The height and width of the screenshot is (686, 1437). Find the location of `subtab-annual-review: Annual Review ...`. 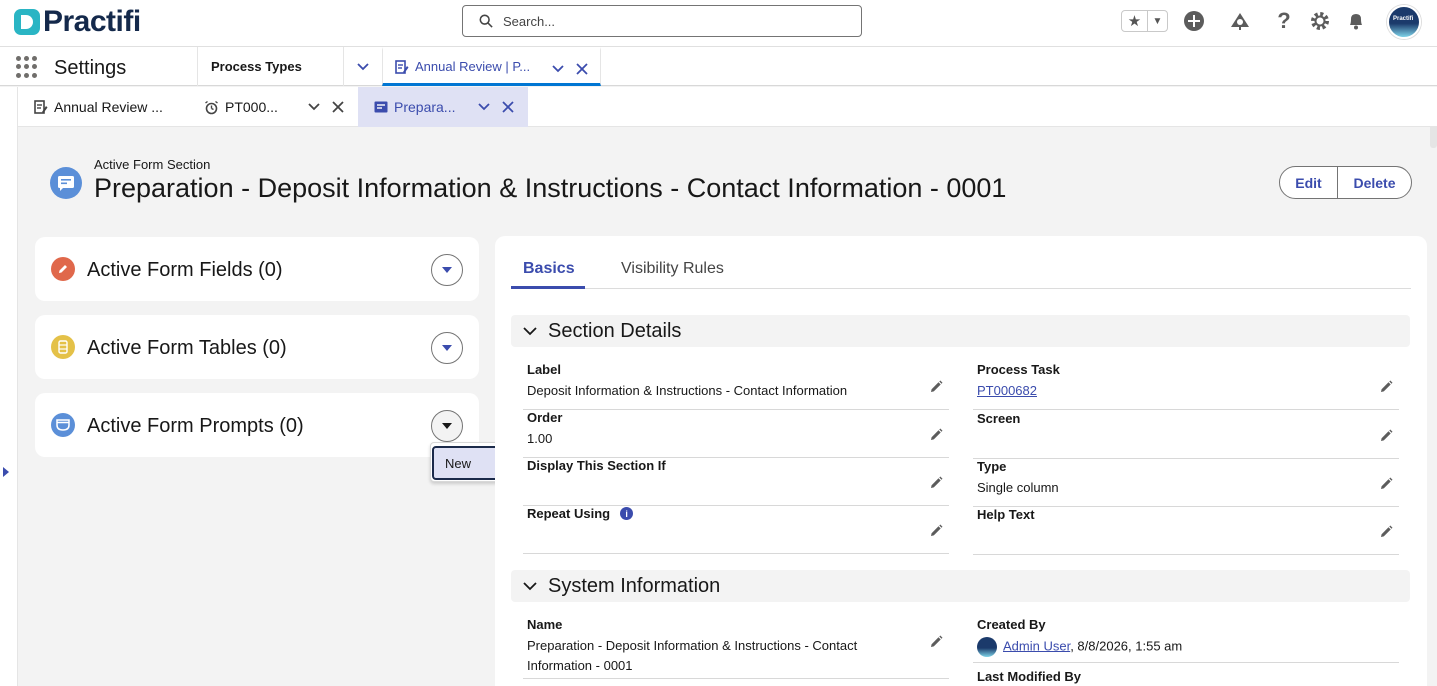

subtab-annual-review: Annual Review ... is located at coordinates (119, 107).